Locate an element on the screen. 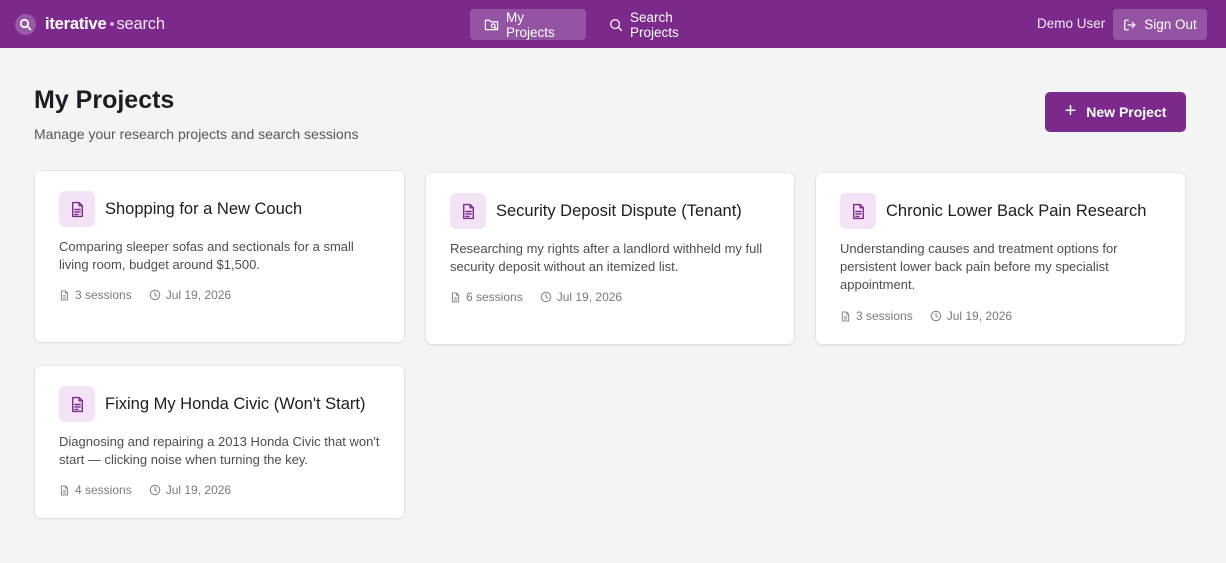  project-meta: 6 sessions Jul 19, 2026 is located at coordinates (536, 297).